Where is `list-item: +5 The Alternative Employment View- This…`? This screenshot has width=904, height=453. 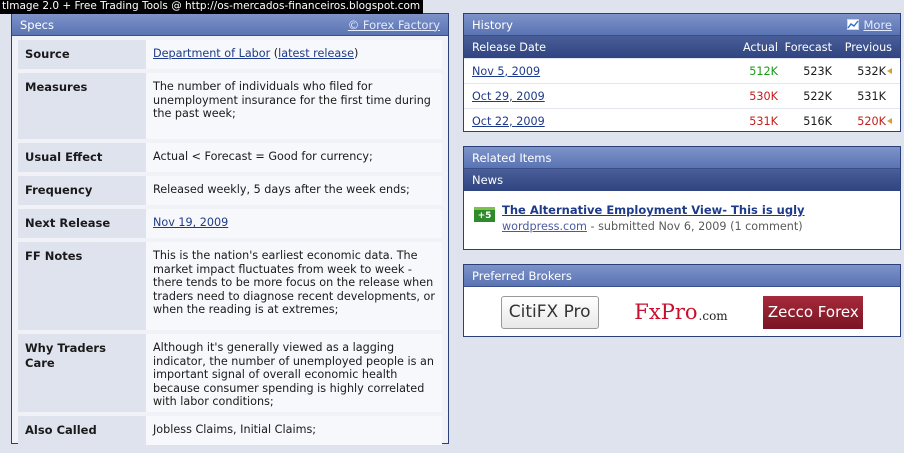 list-item: +5 The Alternative Employment View- This… is located at coordinates (682, 212).